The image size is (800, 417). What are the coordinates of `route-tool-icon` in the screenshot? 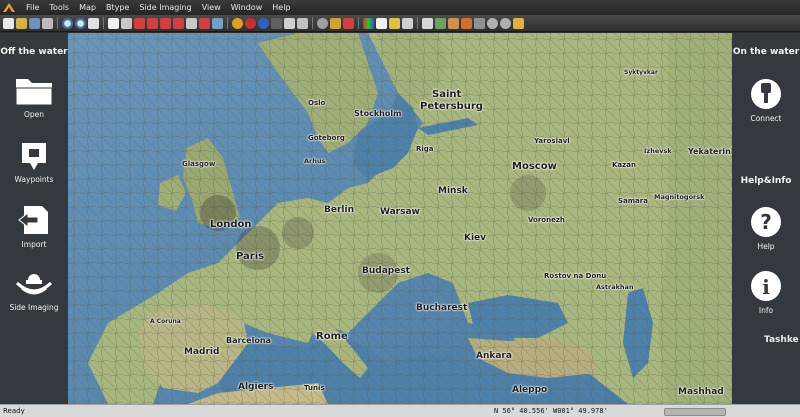 It's located at (139, 23).